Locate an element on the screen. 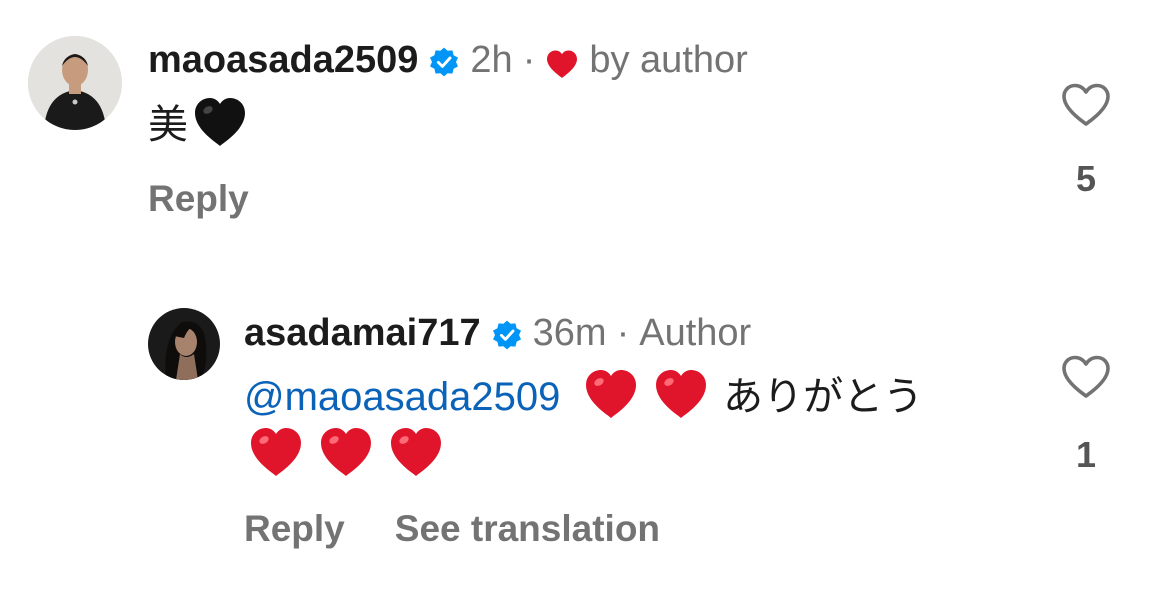 The height and width of the screenshot is (603, 1170). black-heart-icon is located at coordinates (220, 122).